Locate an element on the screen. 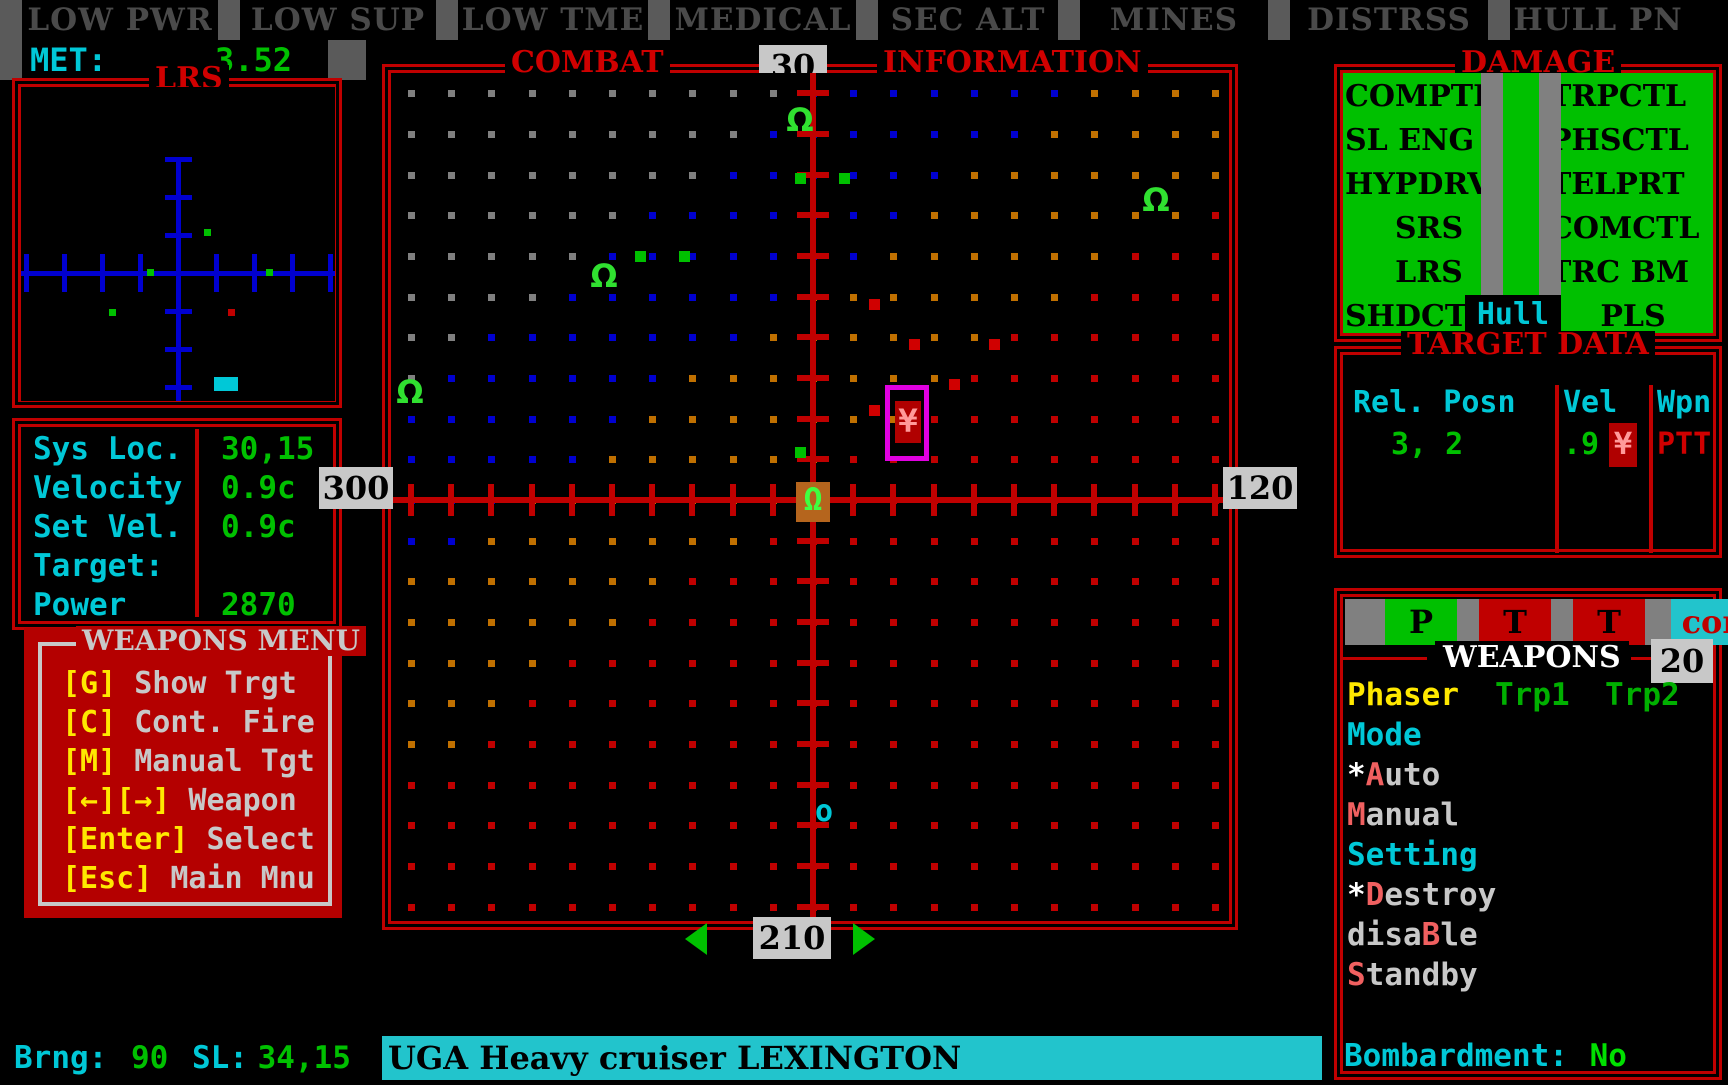 The height and width of the screenshot is (1085, 1728). weapons-setting-destroy: *Destroy is located at coordinates (1421, 895).